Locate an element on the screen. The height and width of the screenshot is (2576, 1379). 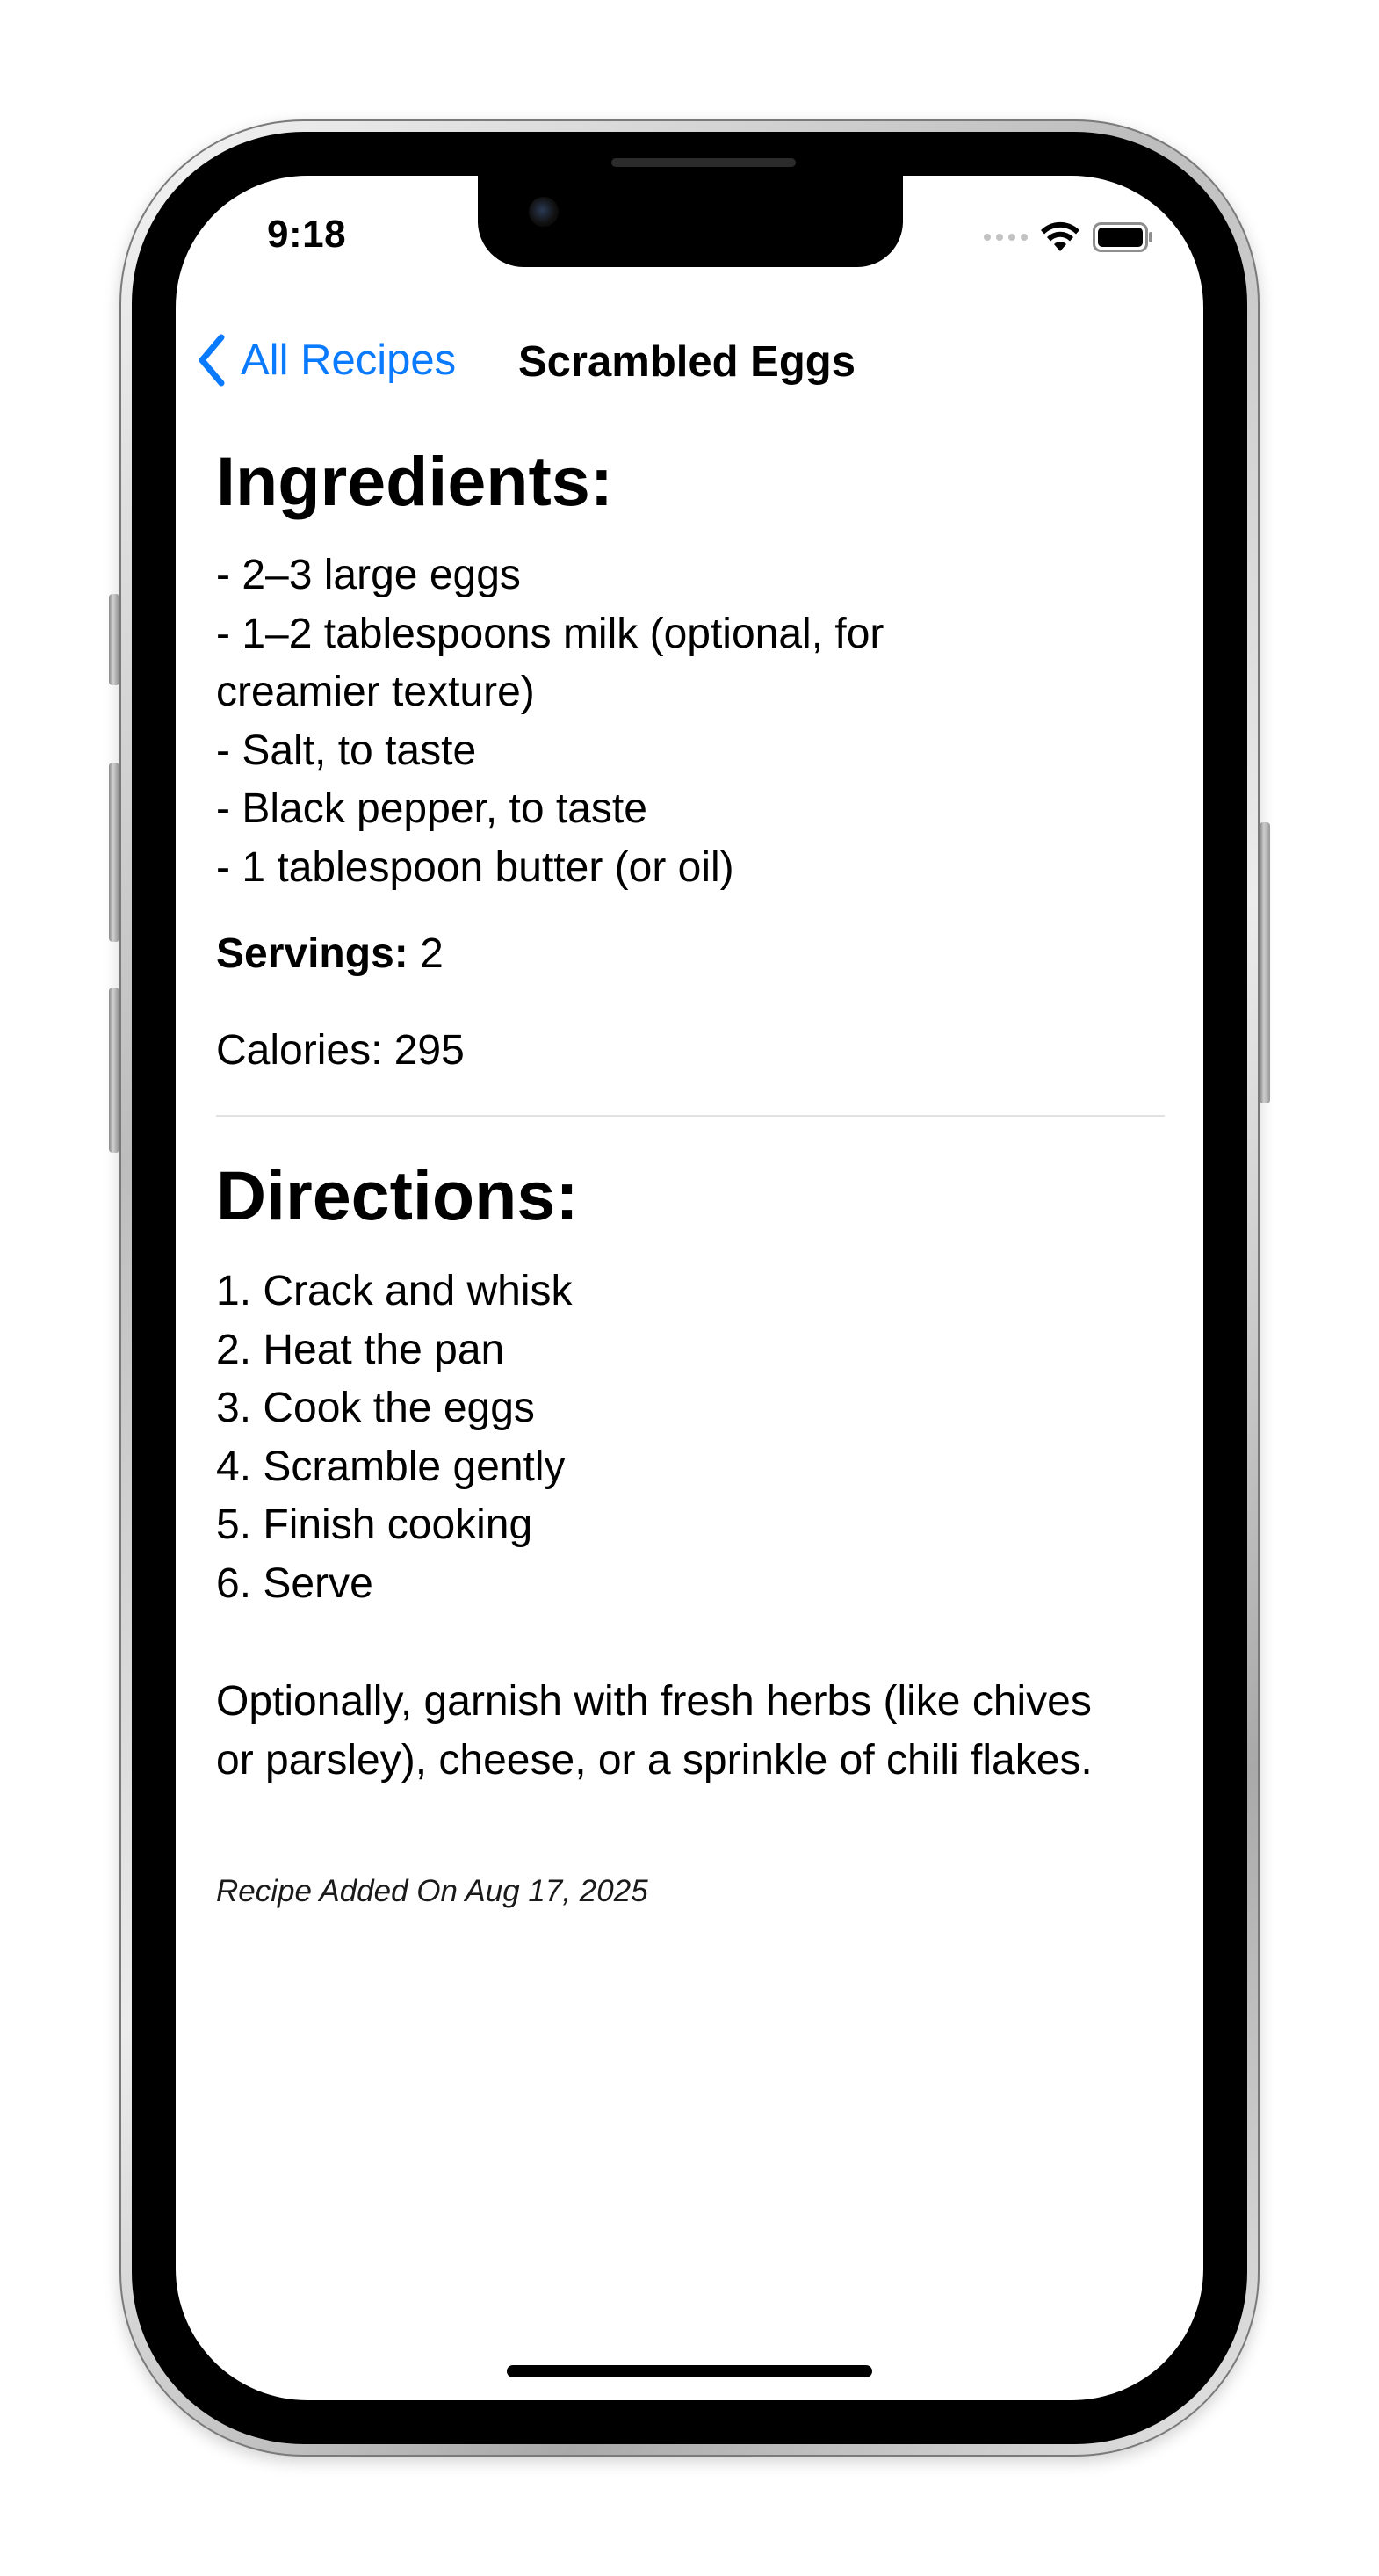
direction-step: 3. Cook the eggs is located at coordinates (375, 1408).